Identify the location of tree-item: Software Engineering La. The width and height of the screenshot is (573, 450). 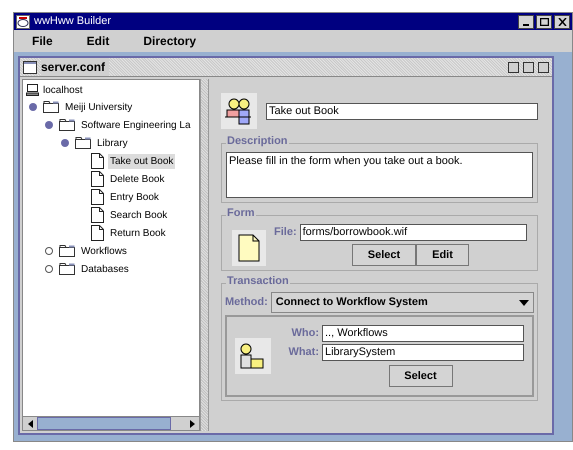
(136, 125).